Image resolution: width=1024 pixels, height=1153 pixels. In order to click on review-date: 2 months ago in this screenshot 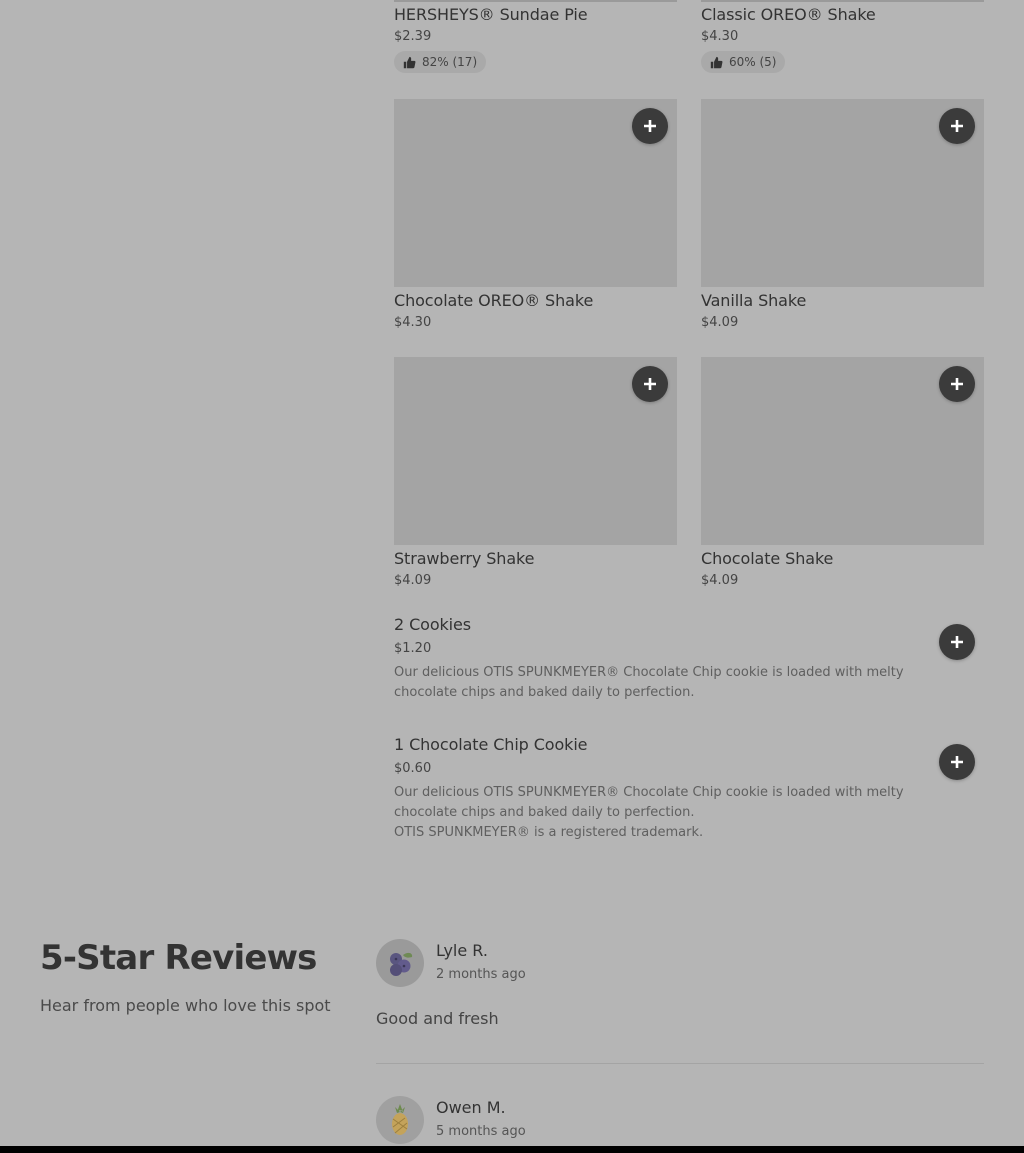, I will do `click(481, 974)`.